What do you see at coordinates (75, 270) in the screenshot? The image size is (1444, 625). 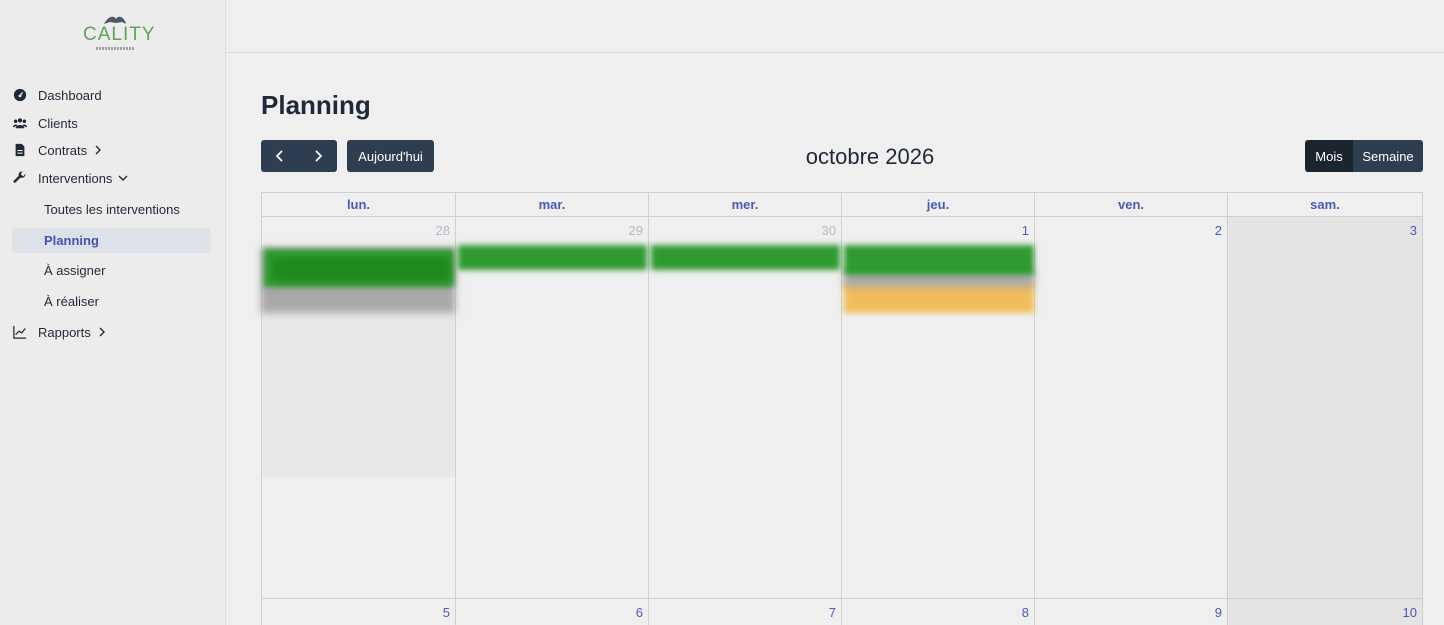 I see `sidebar-subitem-label: À assigner` at bounding box center [75, 270].